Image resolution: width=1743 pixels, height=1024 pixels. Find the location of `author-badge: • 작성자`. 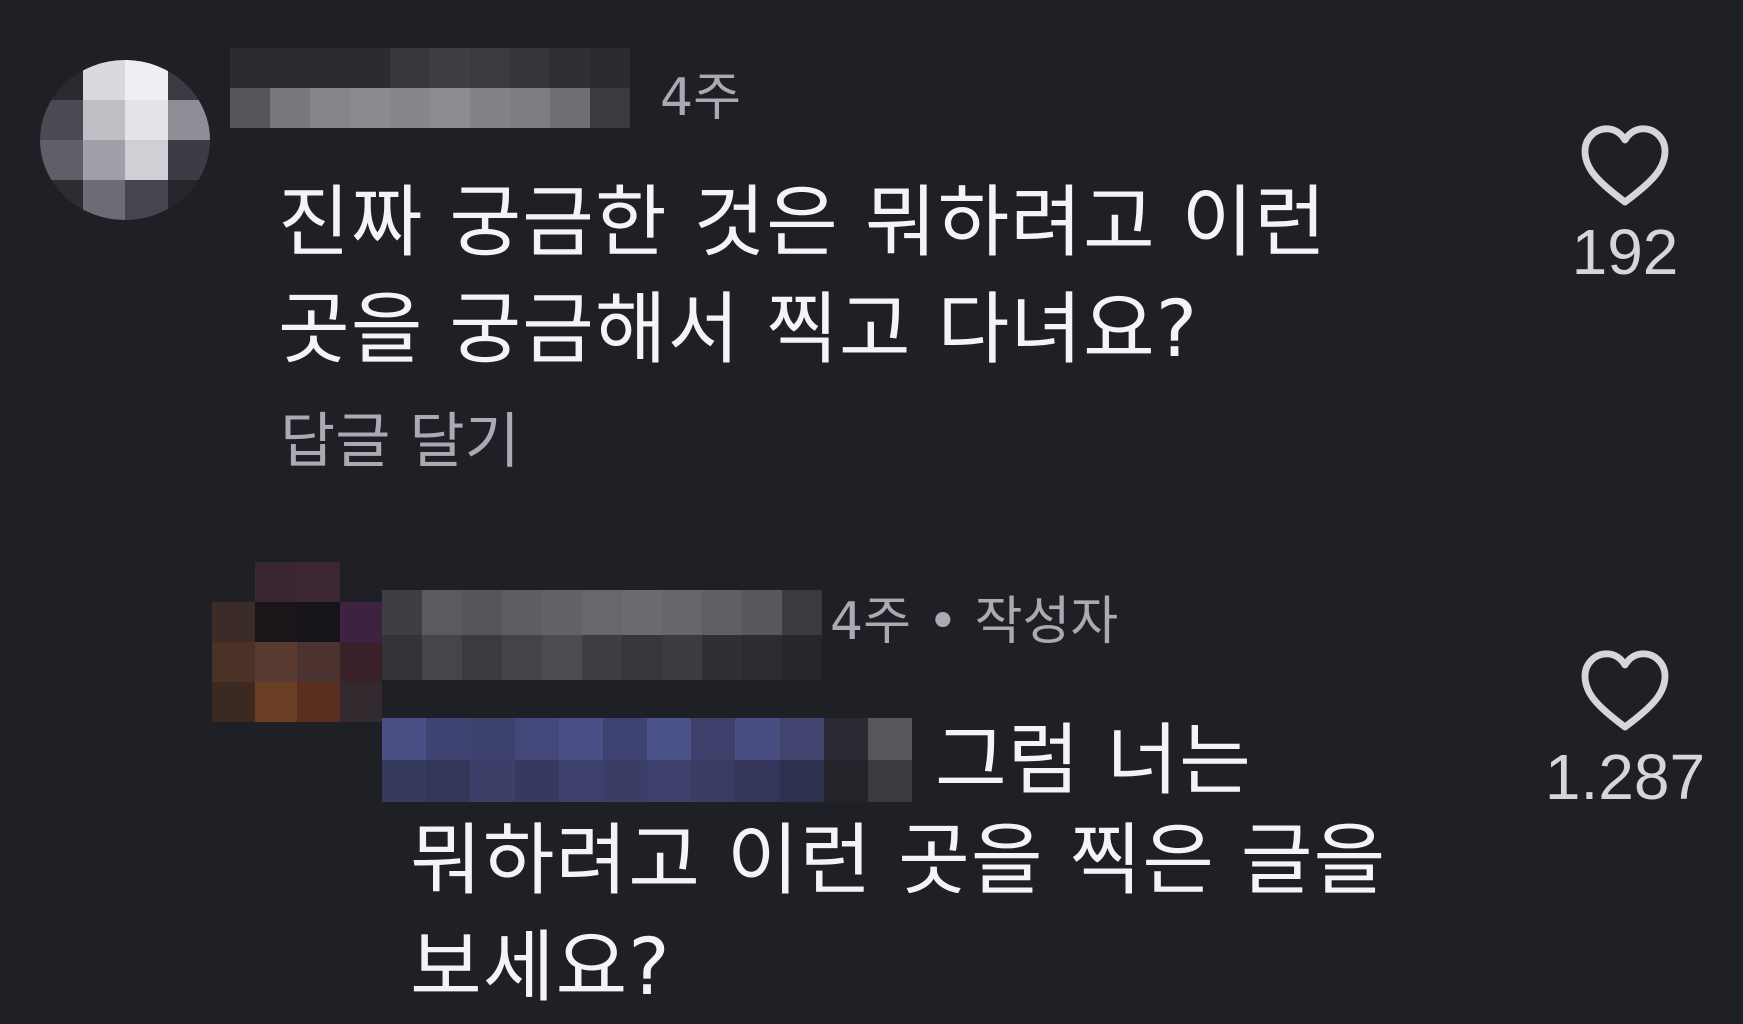

author-badge: • 작성자 is located at coordinates (1023, 622).